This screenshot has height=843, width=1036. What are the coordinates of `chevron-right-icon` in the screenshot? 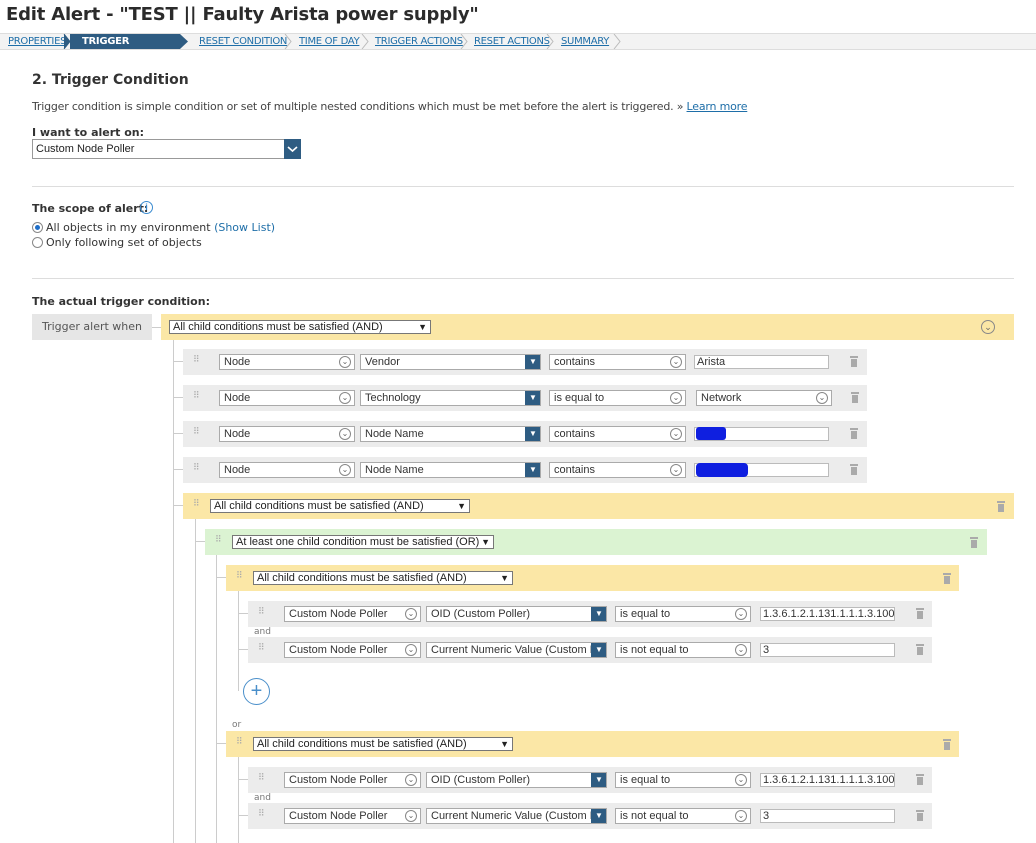 It's located at (365, 41).